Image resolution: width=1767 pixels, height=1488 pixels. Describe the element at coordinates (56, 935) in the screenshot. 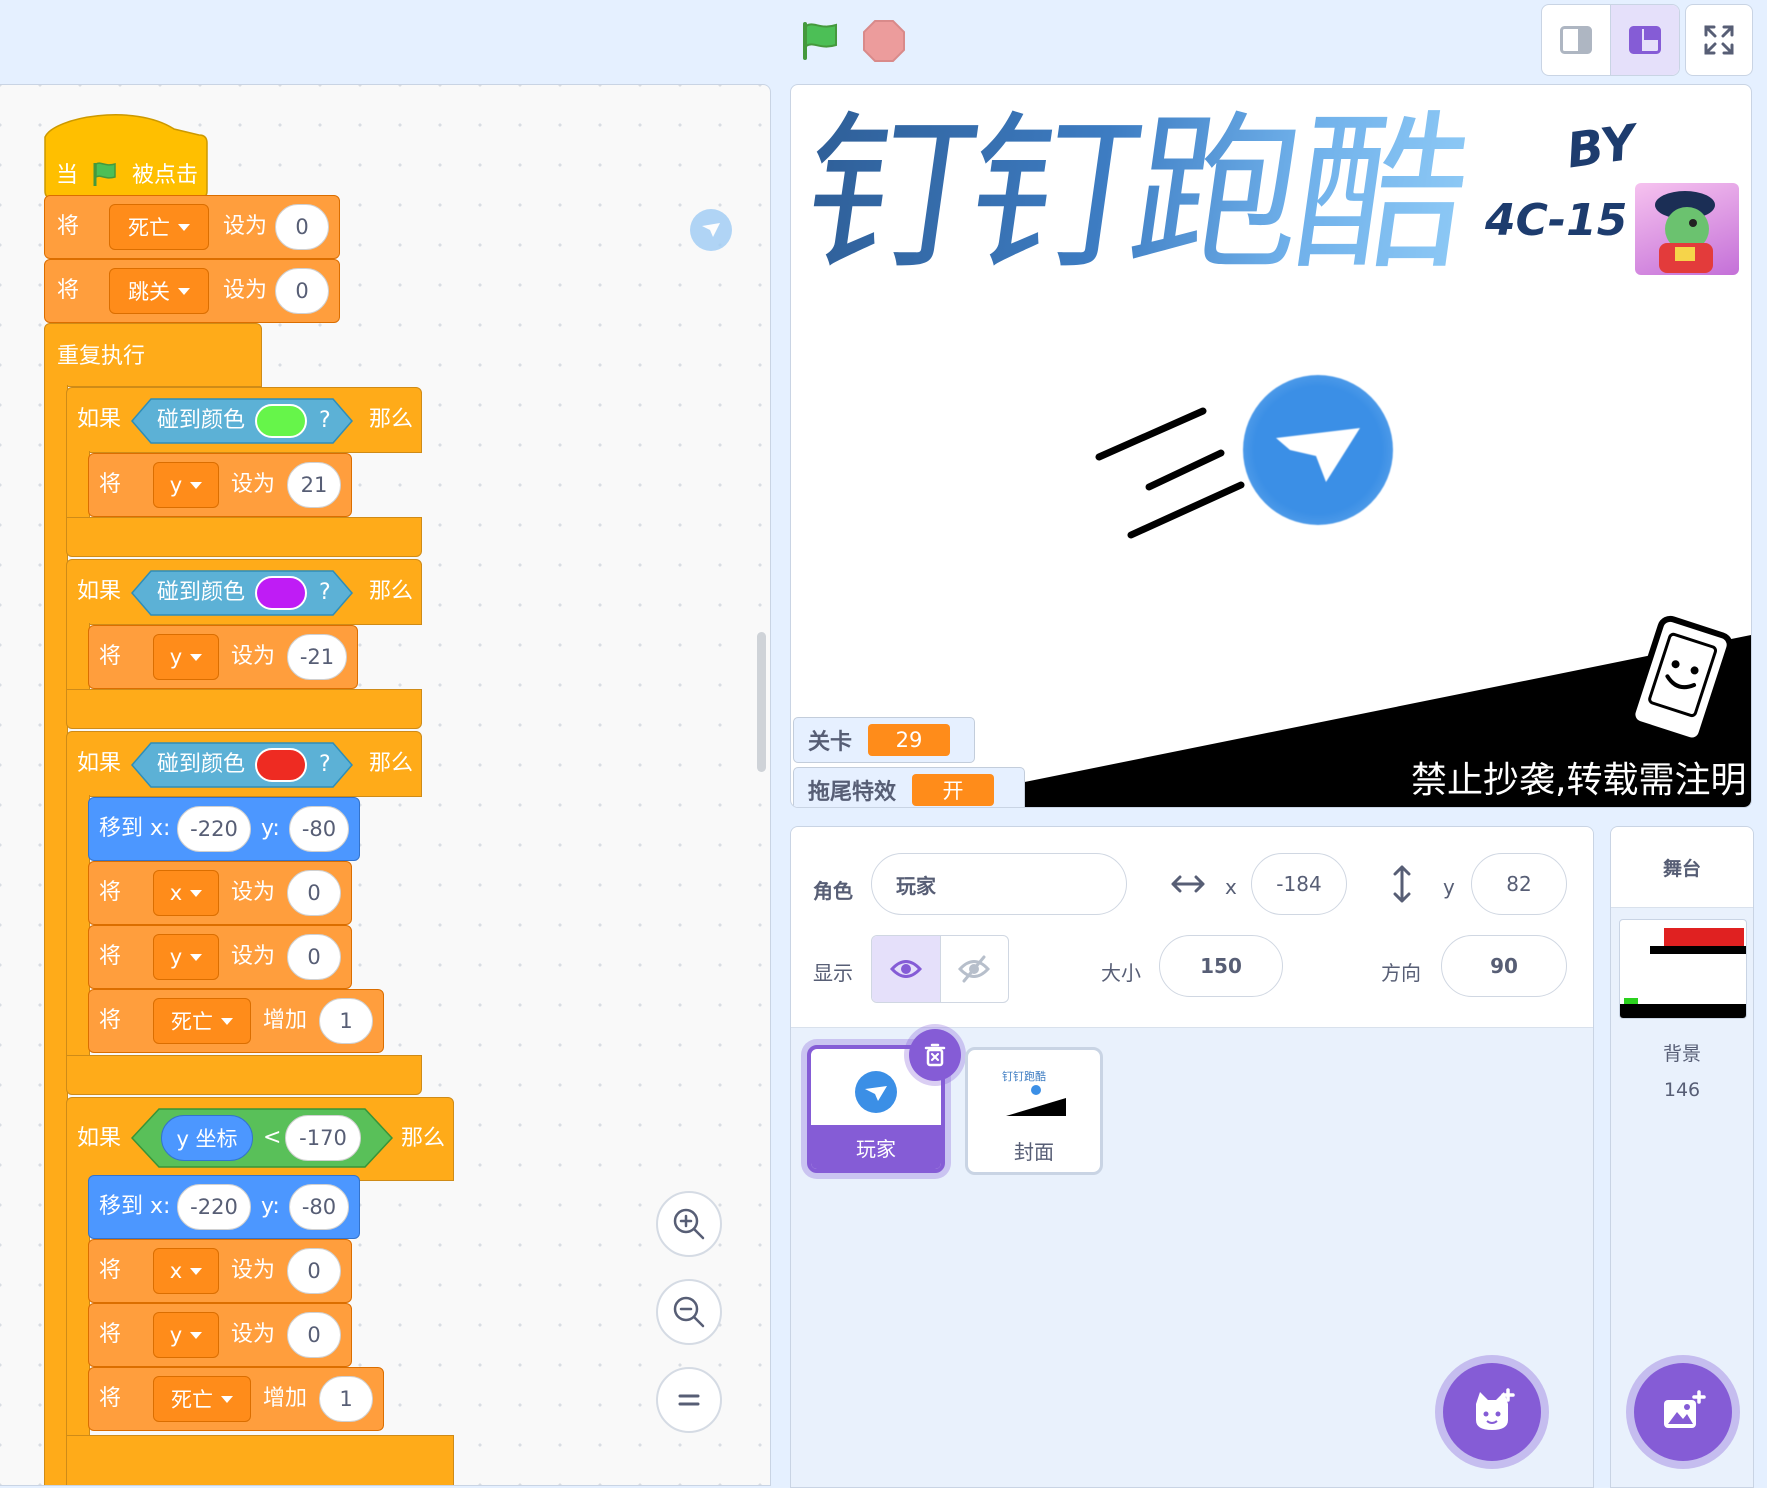

I see `forever-arm` at that location.